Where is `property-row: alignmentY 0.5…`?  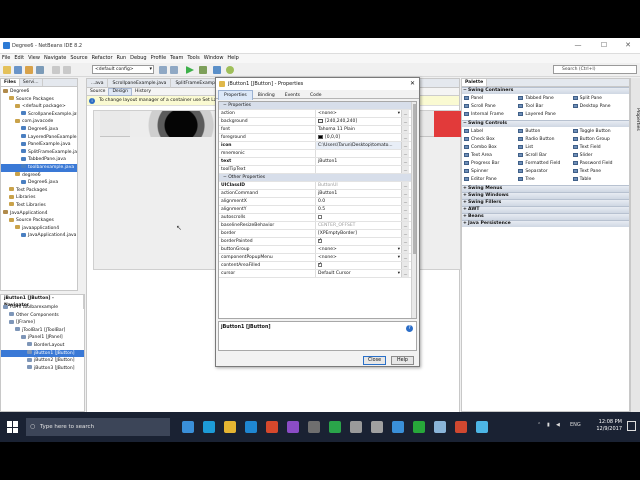
property-row: alignmentY 0.5… is located at coordinates (317, 210).